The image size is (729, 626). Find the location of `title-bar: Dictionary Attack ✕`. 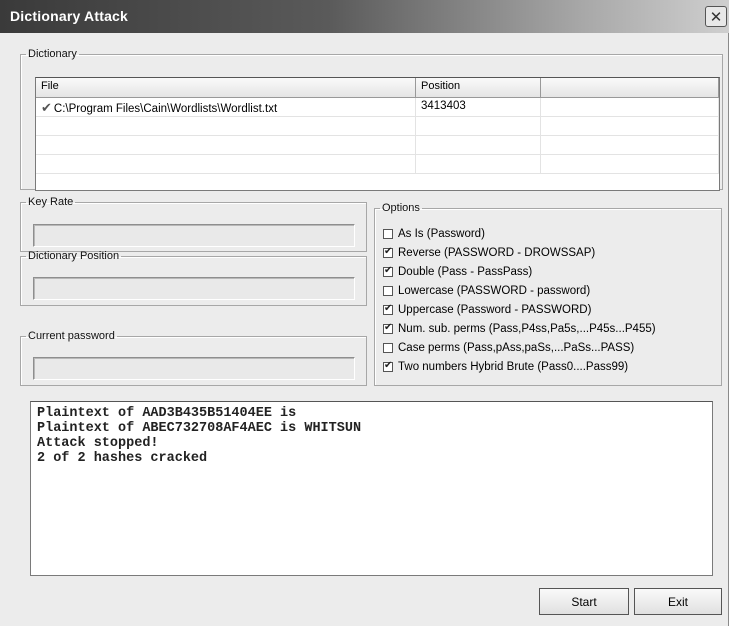

title-bar: Dictionary Attack ✕ is located at coordinates (364, 16).